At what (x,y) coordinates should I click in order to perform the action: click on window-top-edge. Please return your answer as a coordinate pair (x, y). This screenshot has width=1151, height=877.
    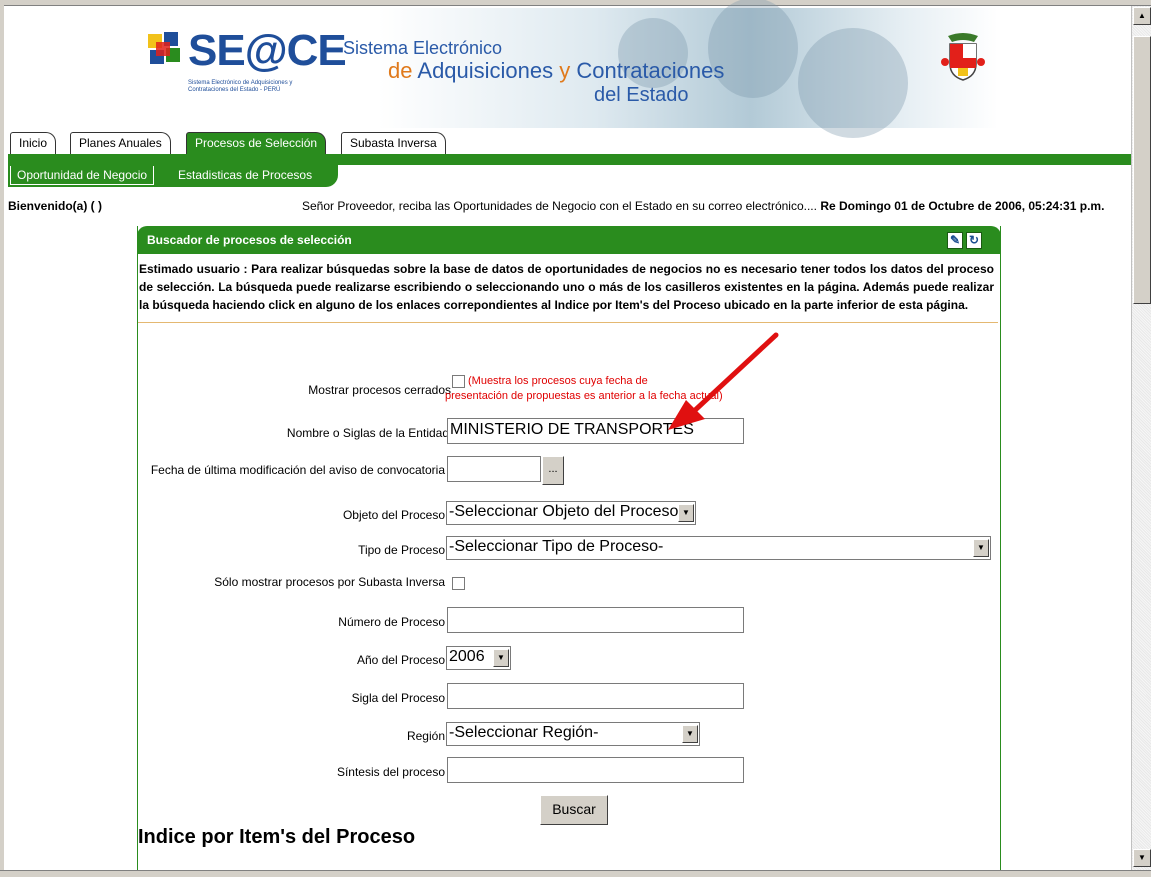
    Looking at the image, I should click on (575, 3).